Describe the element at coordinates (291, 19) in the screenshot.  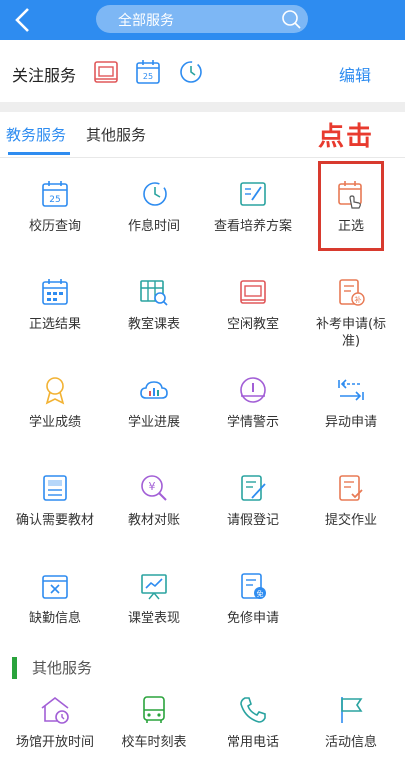
I see `search-icon` at that location.